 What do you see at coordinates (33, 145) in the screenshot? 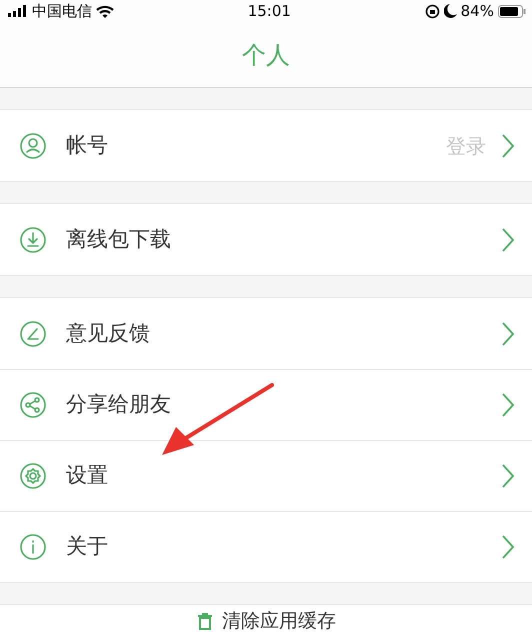
I see `user-icon` at bounding box center [33, 145].